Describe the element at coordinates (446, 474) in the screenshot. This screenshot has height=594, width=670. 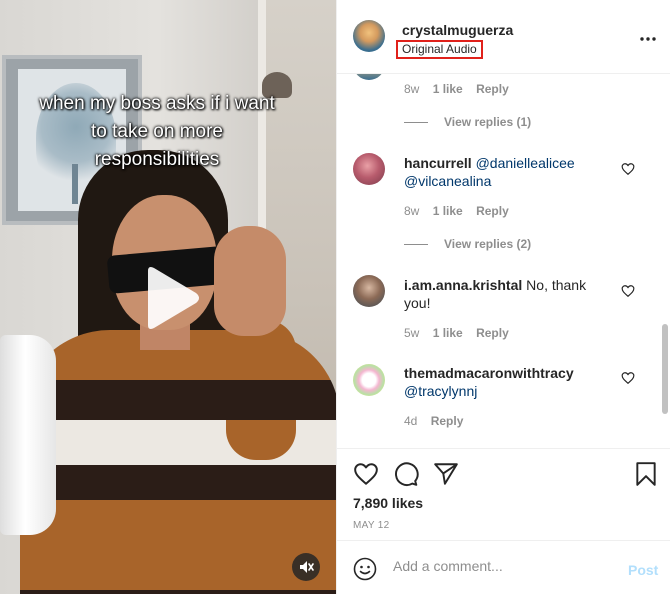
I see `send-icon` at that location.